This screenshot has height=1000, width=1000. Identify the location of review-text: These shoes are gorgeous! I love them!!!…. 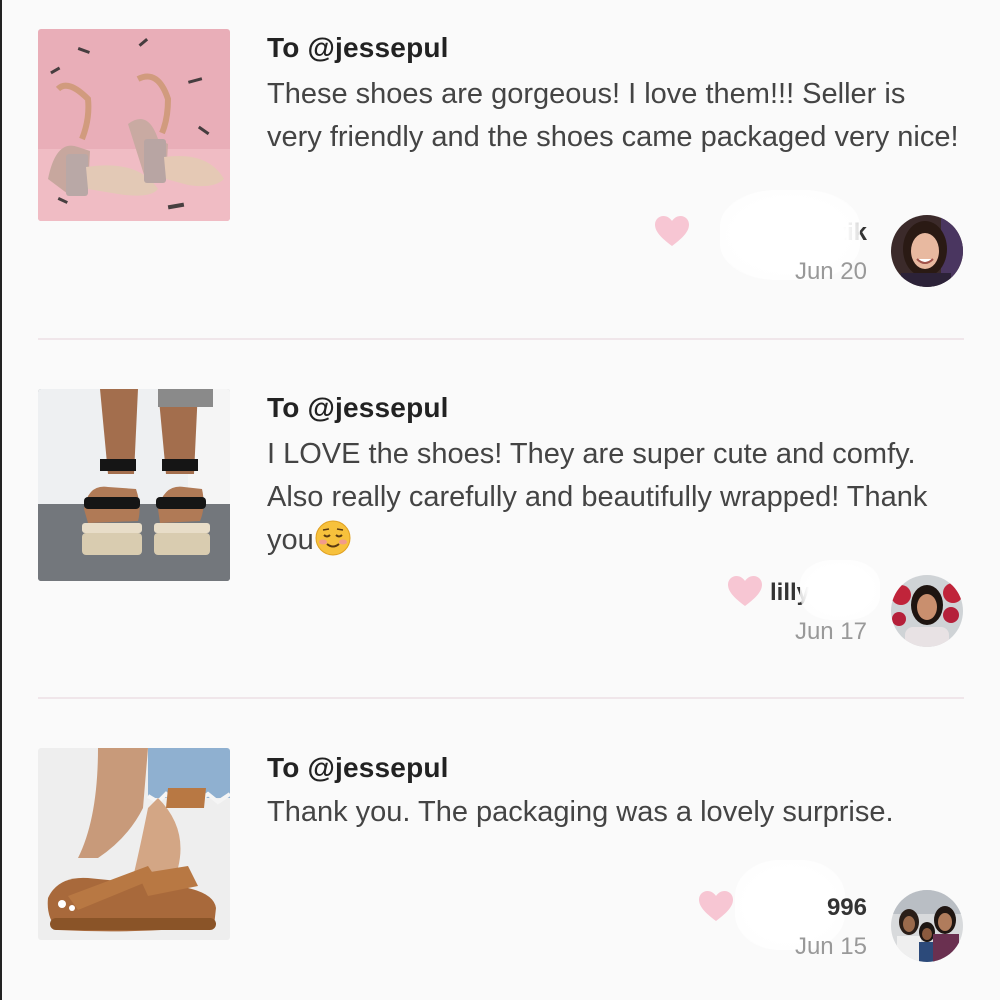
(613, 115).